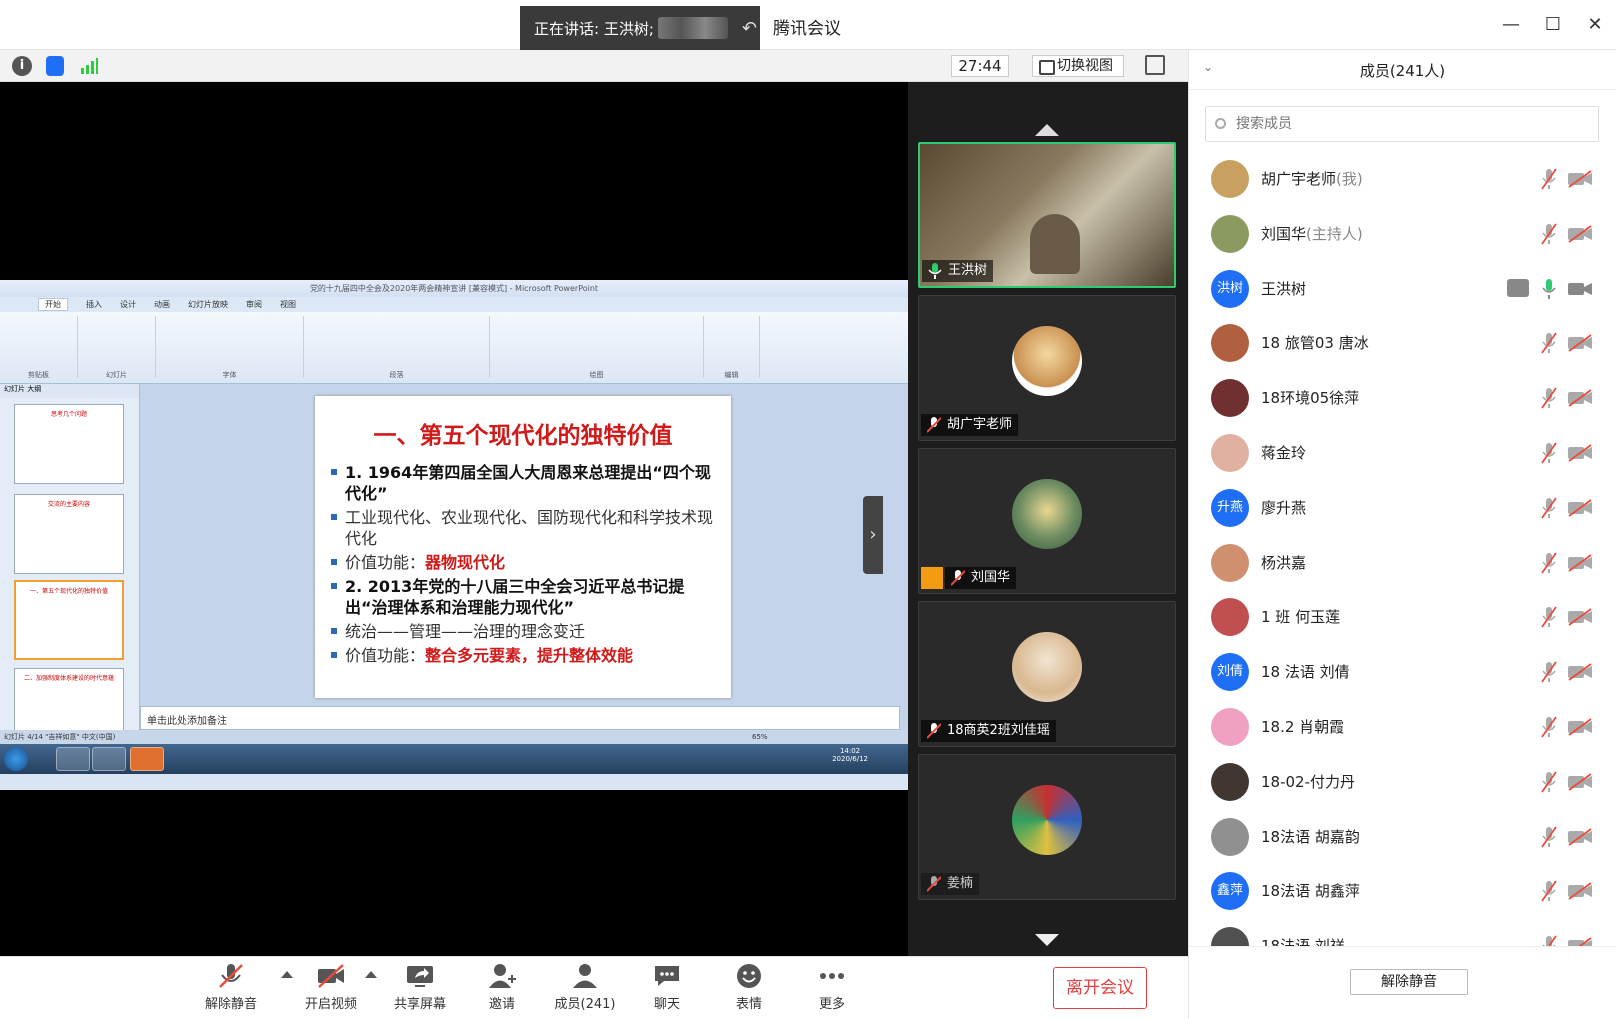  What do you see at coordinates (1402, 396) in the screenshot?
I see `member-row: 18环境05徐萍` at bounding box center [1402, 396].